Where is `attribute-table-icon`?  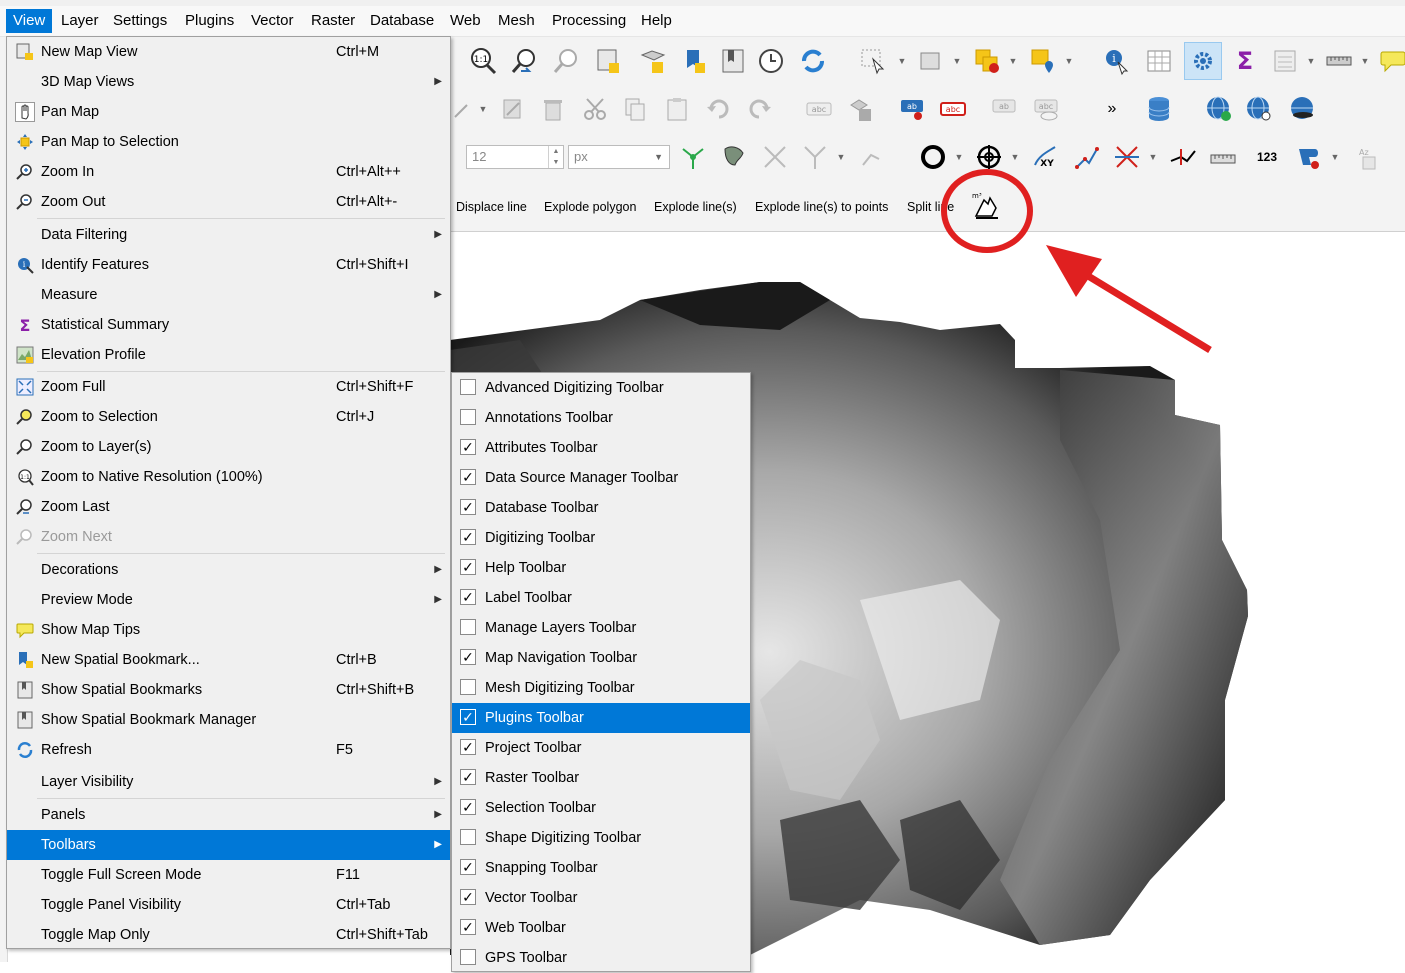
attribute-table-icon is located at coordinates (1159, 61).